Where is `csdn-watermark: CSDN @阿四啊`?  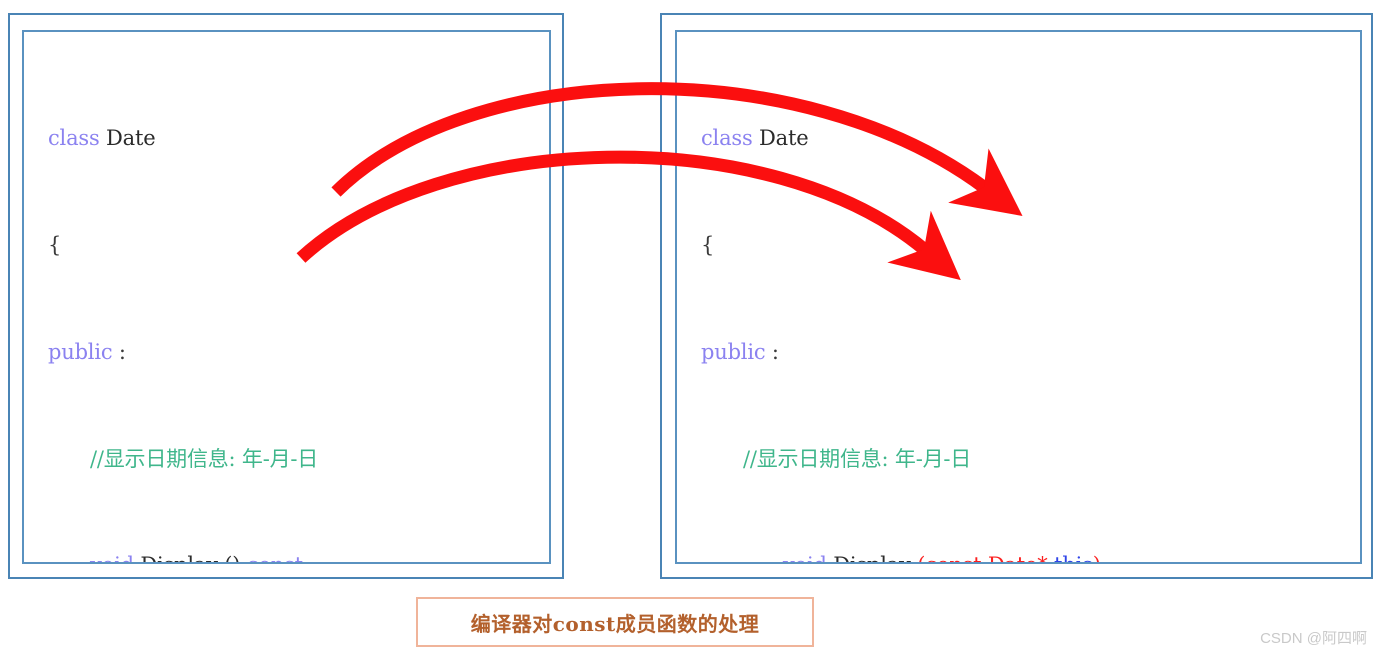
csdn-watermark: CSDN @阿四啊 is located at coordinates (1313, 638).